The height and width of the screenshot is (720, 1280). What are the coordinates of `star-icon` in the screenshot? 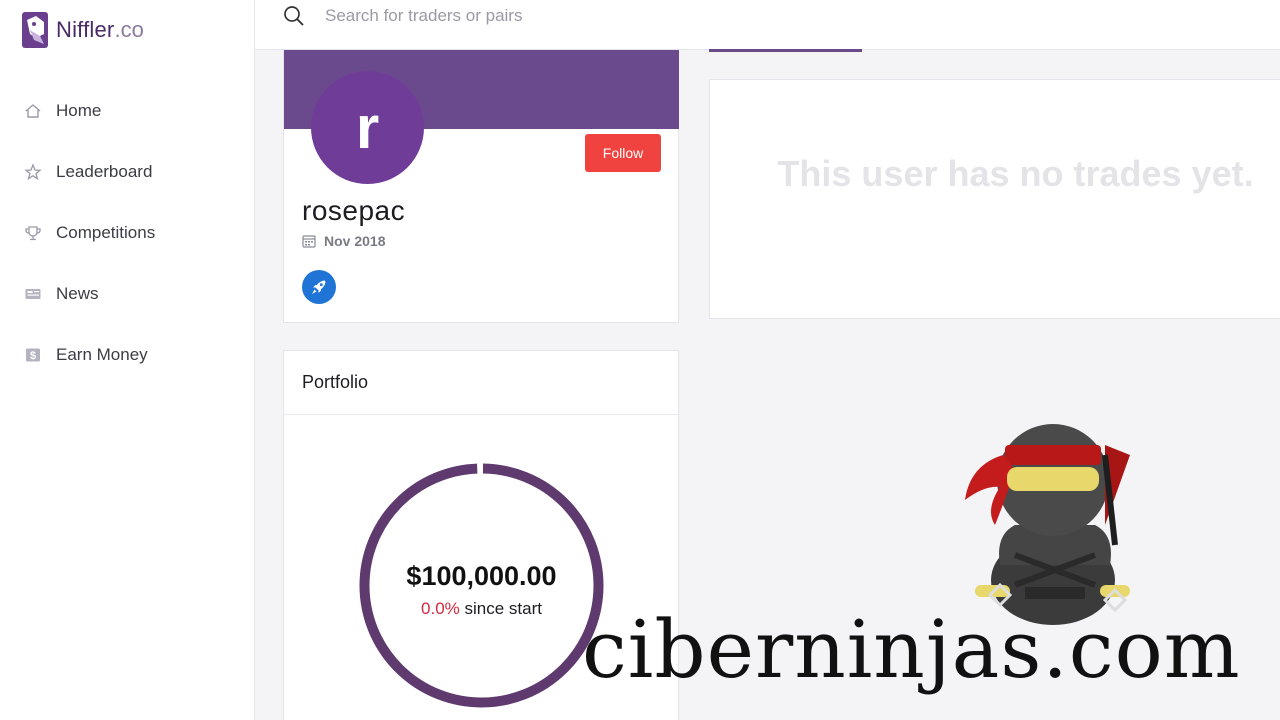 It's located at (33, 171).